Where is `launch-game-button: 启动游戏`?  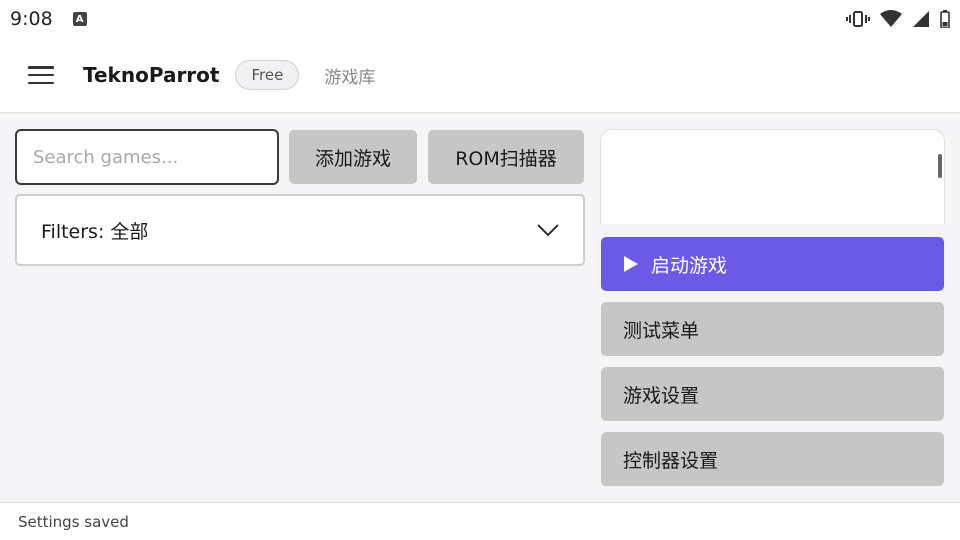 launch-game-button: 启动游戏 is located at coordinates (772, 264).